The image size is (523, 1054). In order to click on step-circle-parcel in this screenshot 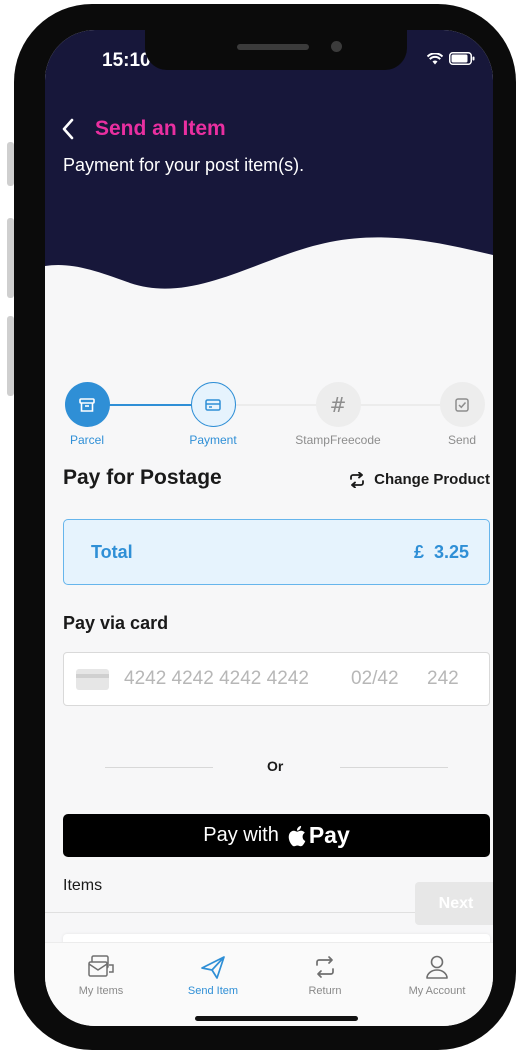, I will do `click(87, 404)`.